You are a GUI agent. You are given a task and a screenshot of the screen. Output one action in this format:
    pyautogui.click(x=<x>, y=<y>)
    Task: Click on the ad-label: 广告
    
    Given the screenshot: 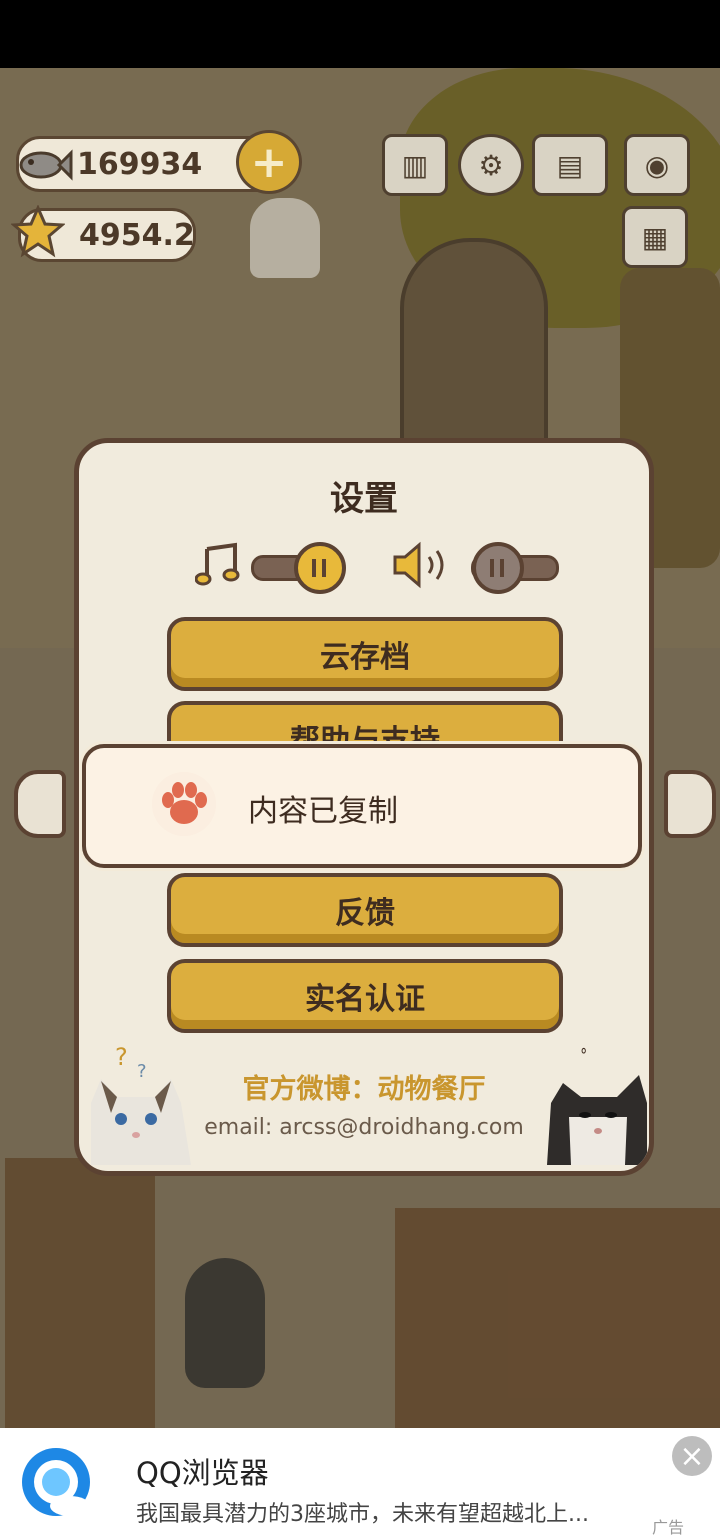 What is the action you would take?
    pyautogui.click(x=668, y=1527)
    